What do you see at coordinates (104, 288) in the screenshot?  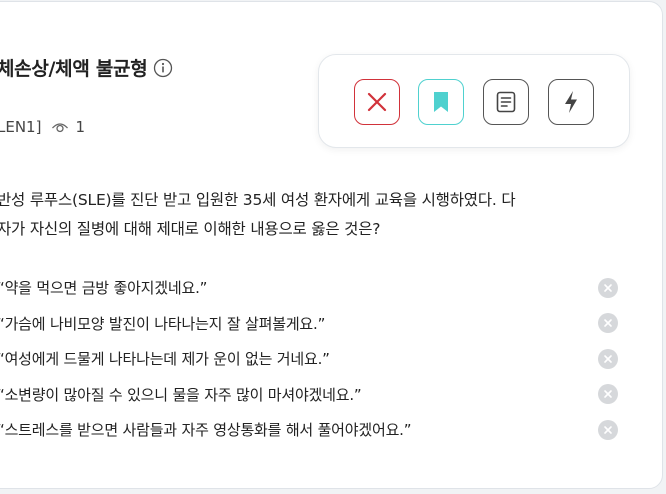 I see `answer-option-text: “약을 먹으면 금방 좋아지겠네요.”` at bounding box center [104, 288].